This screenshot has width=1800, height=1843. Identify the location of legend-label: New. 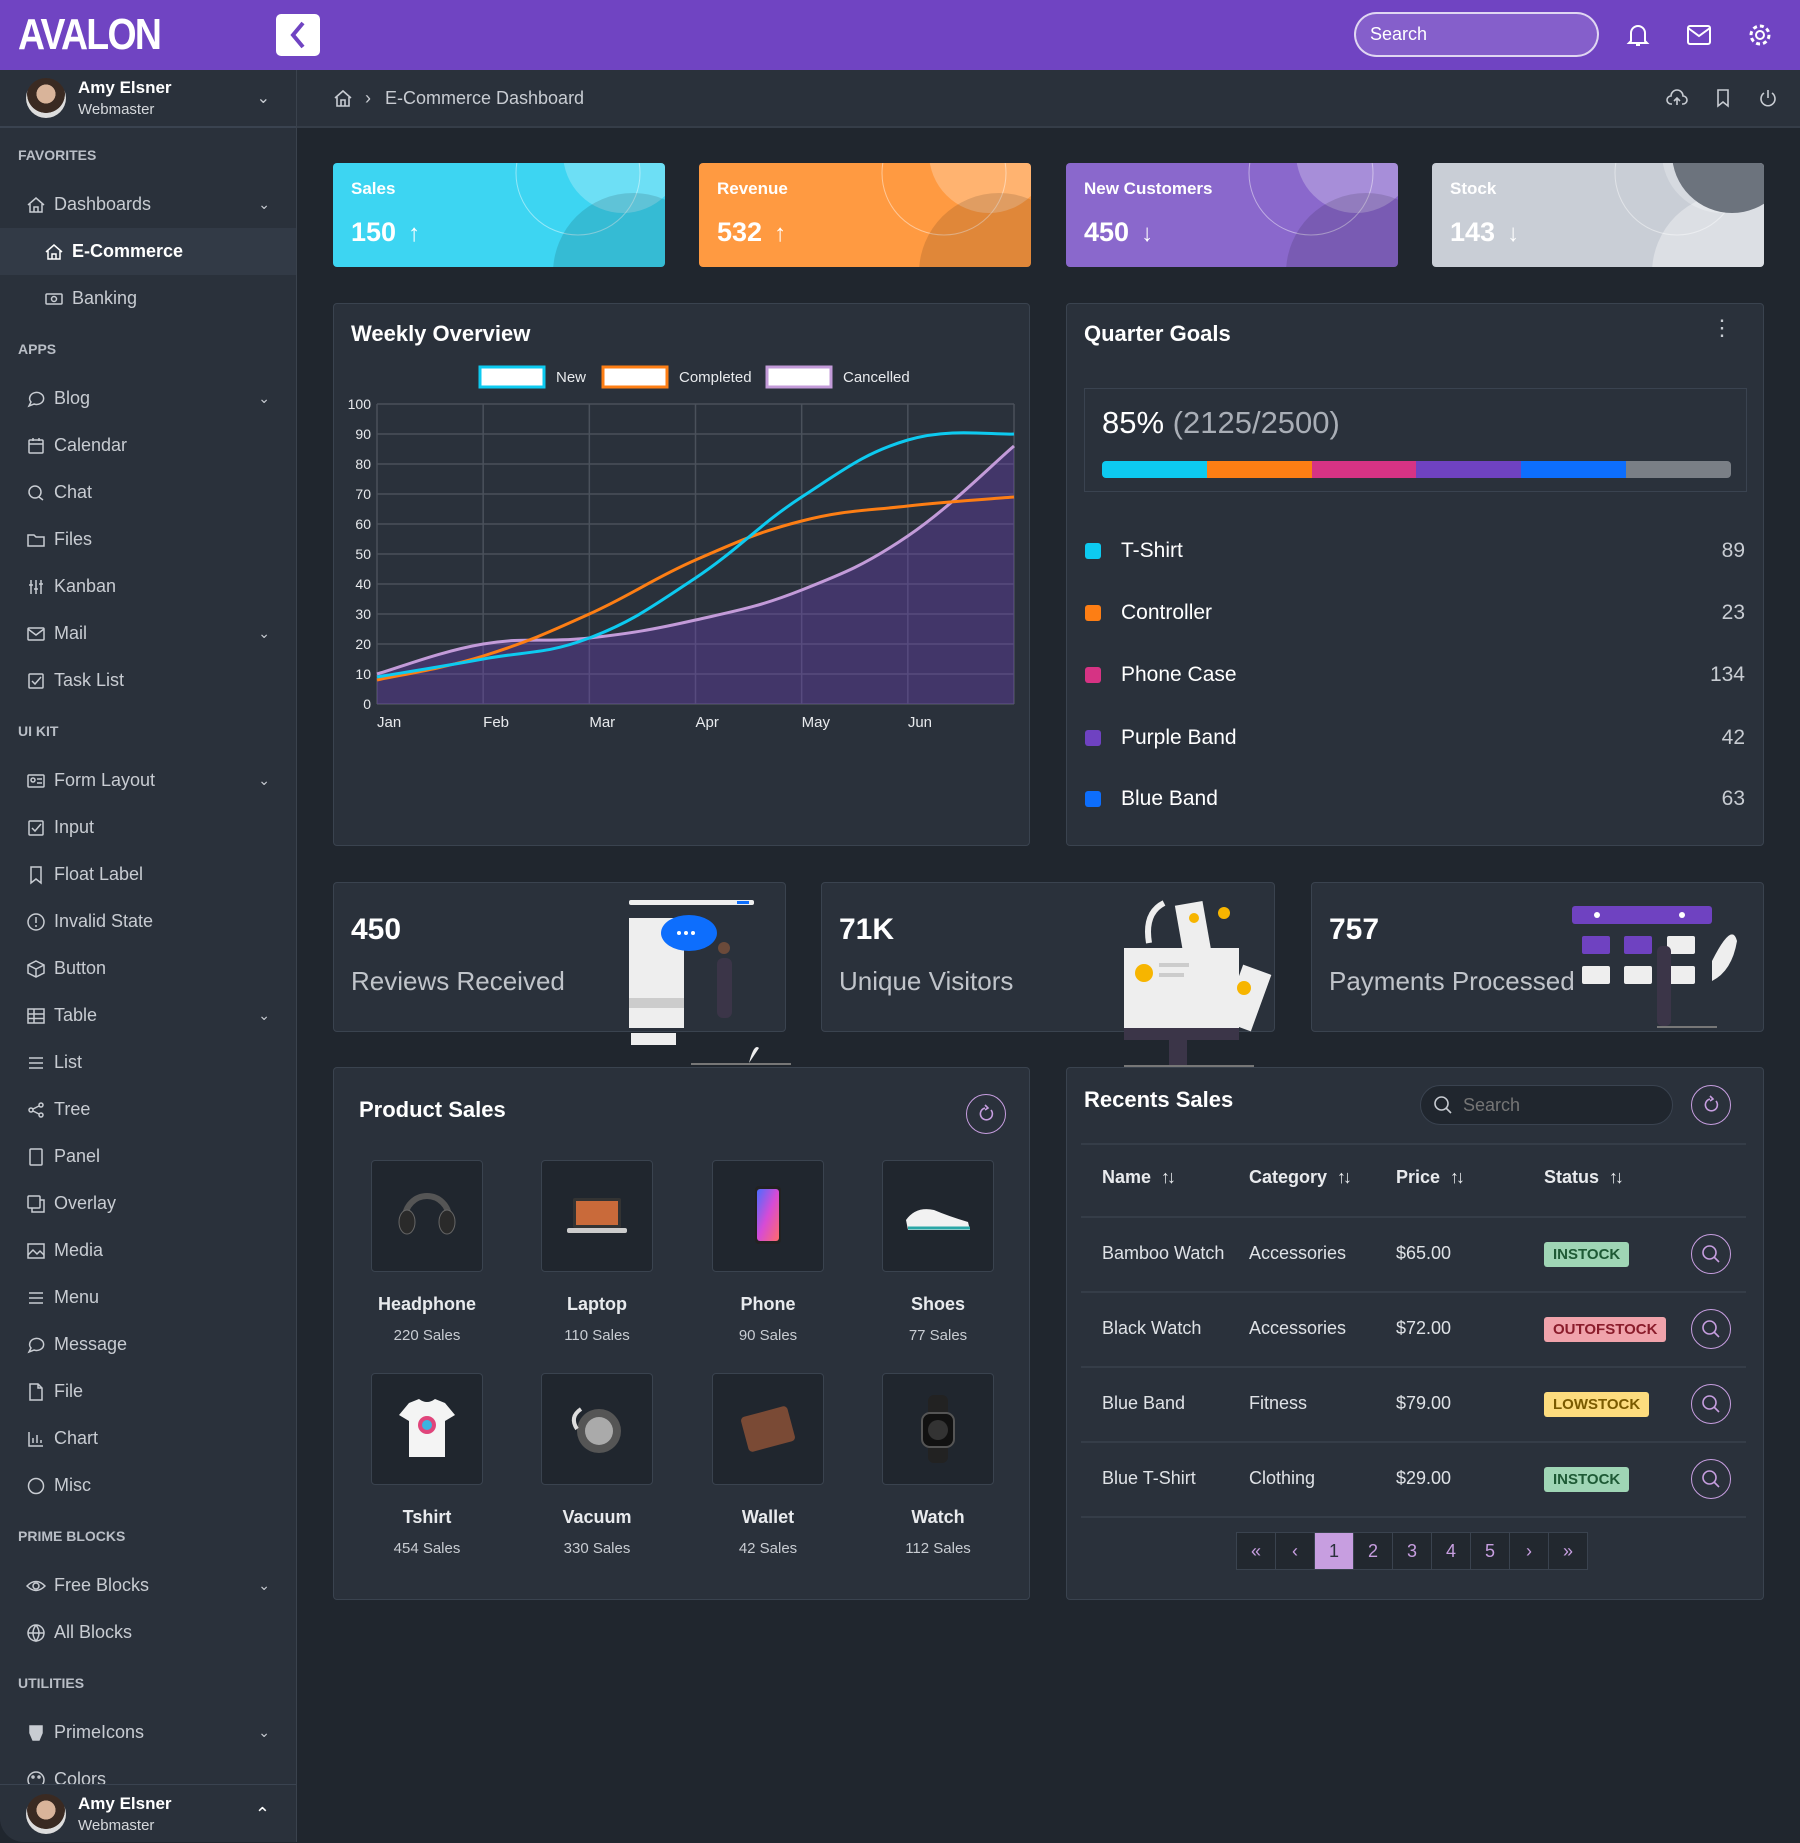
(571, 377).